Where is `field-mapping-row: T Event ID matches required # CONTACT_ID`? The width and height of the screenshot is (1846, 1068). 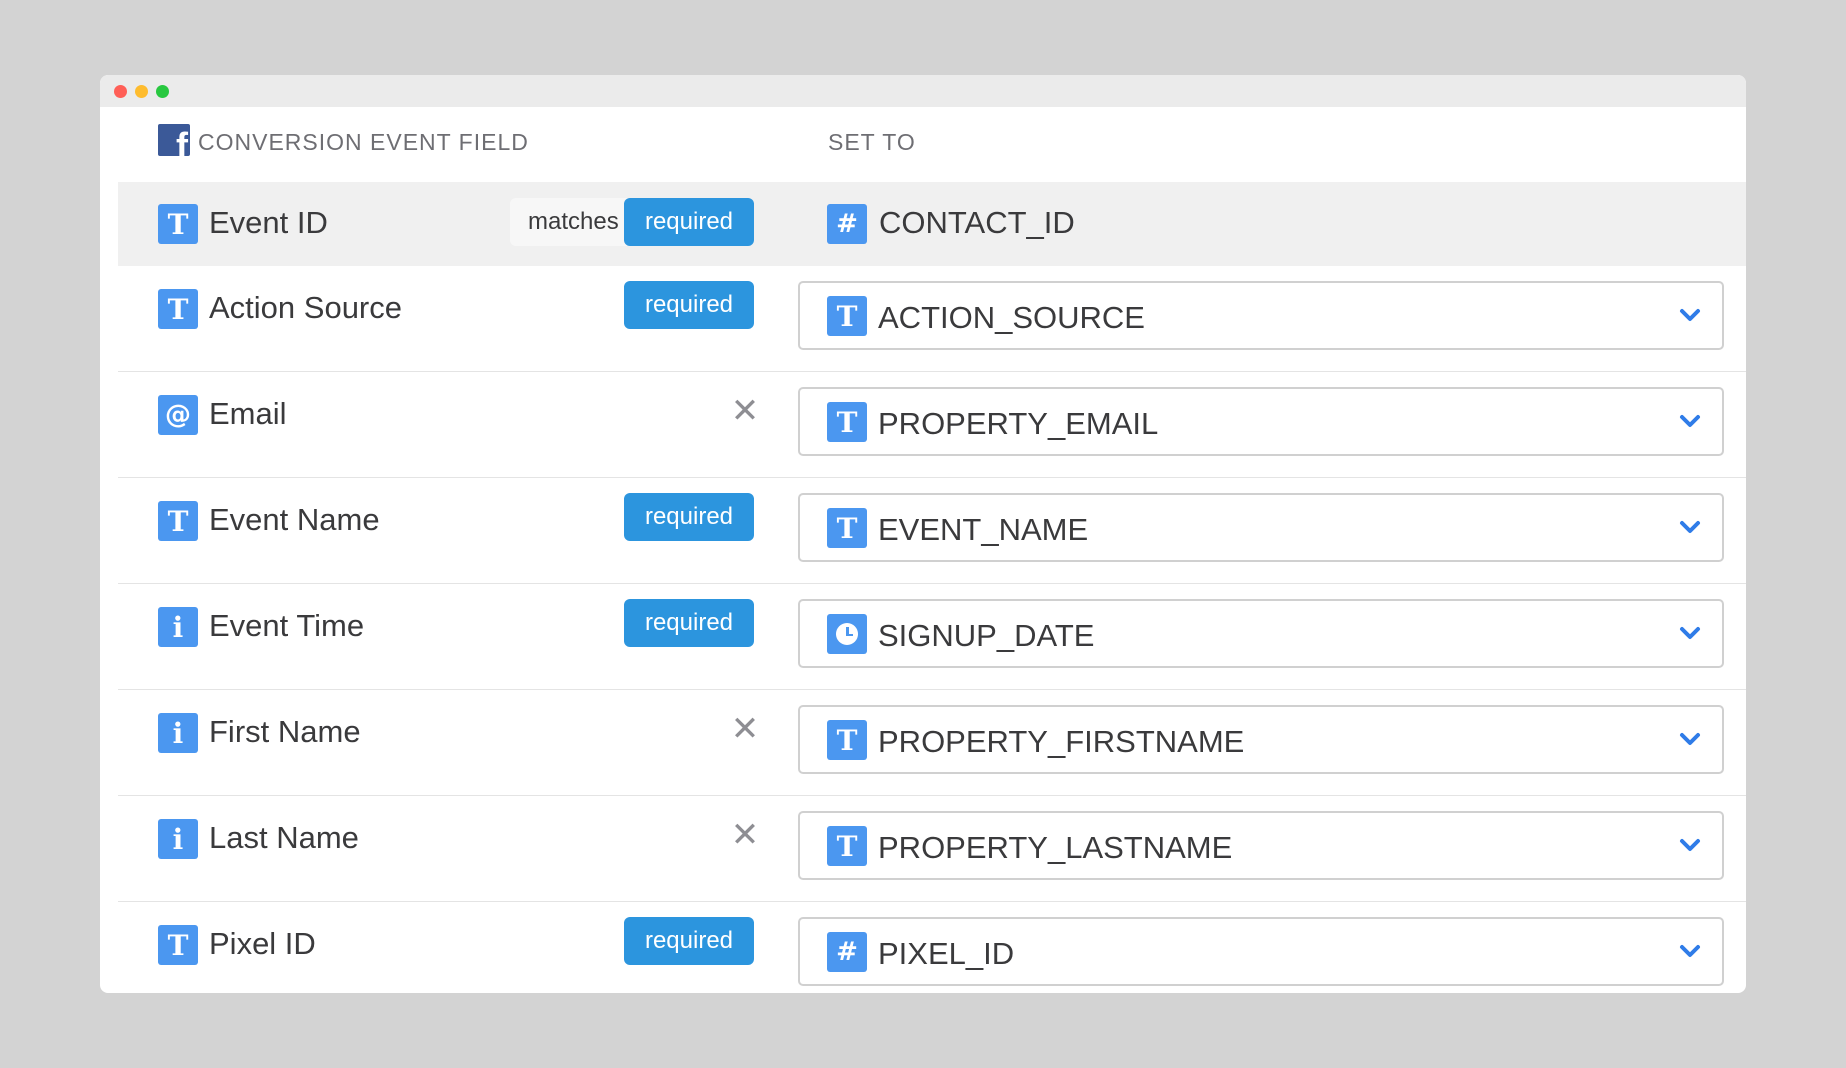 field-mapping-row: T Event ID matches required # CONTACT_ID is located at coordinates (932, 224).